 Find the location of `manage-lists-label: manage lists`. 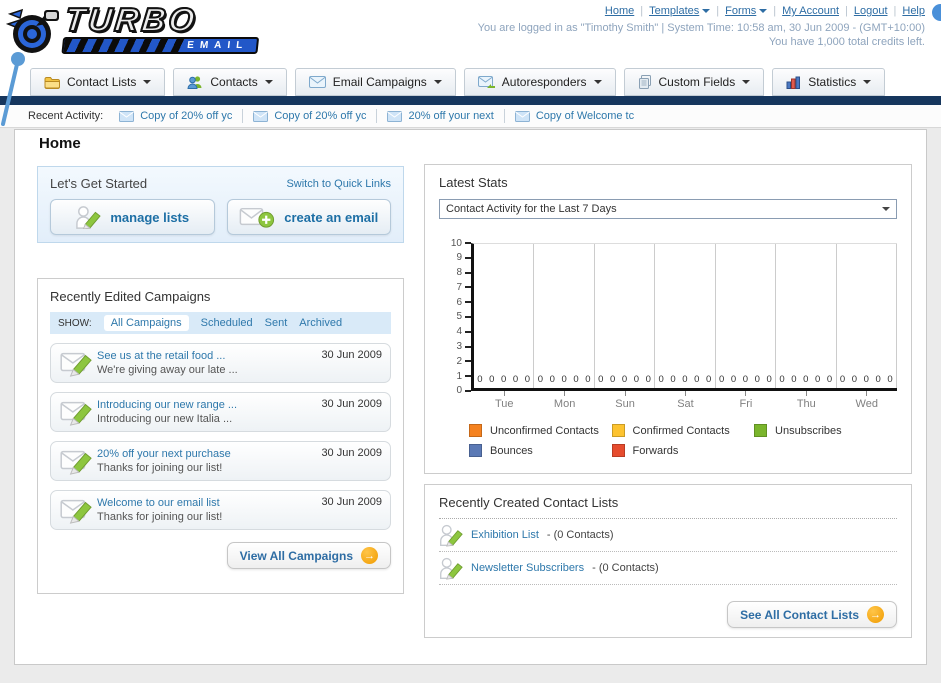

manage-lists-label: manage lists is located at coordinates (150, 217).